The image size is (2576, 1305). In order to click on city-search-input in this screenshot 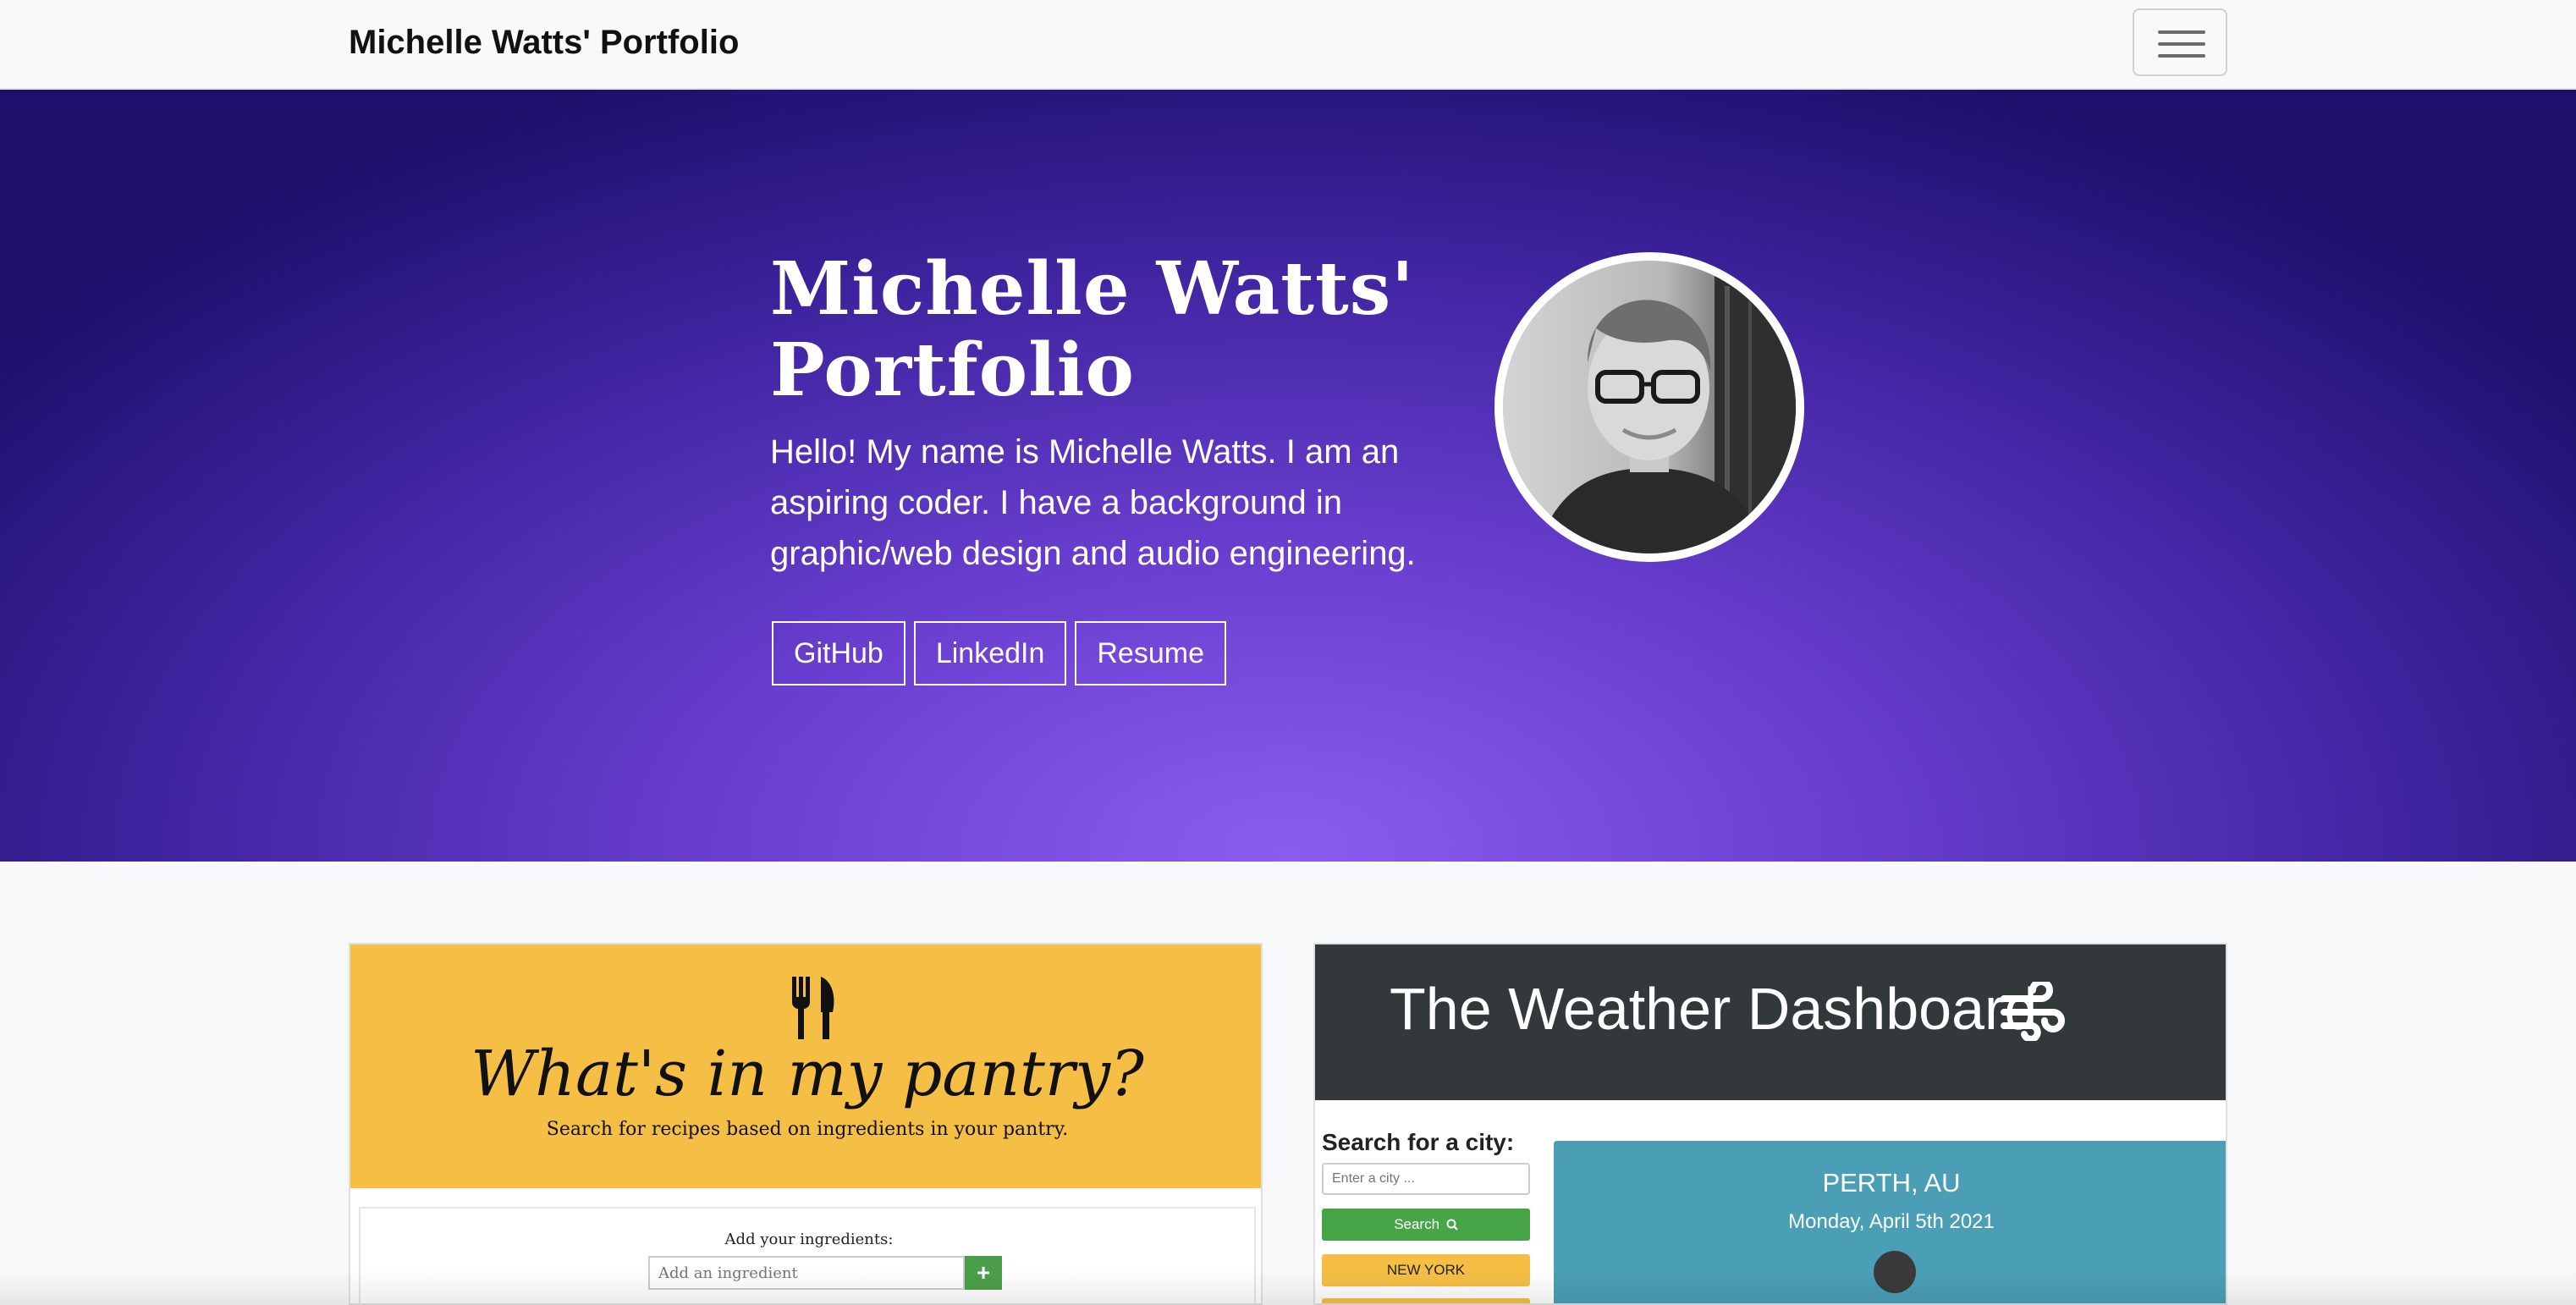, I will do `click(1426, 1179)`.